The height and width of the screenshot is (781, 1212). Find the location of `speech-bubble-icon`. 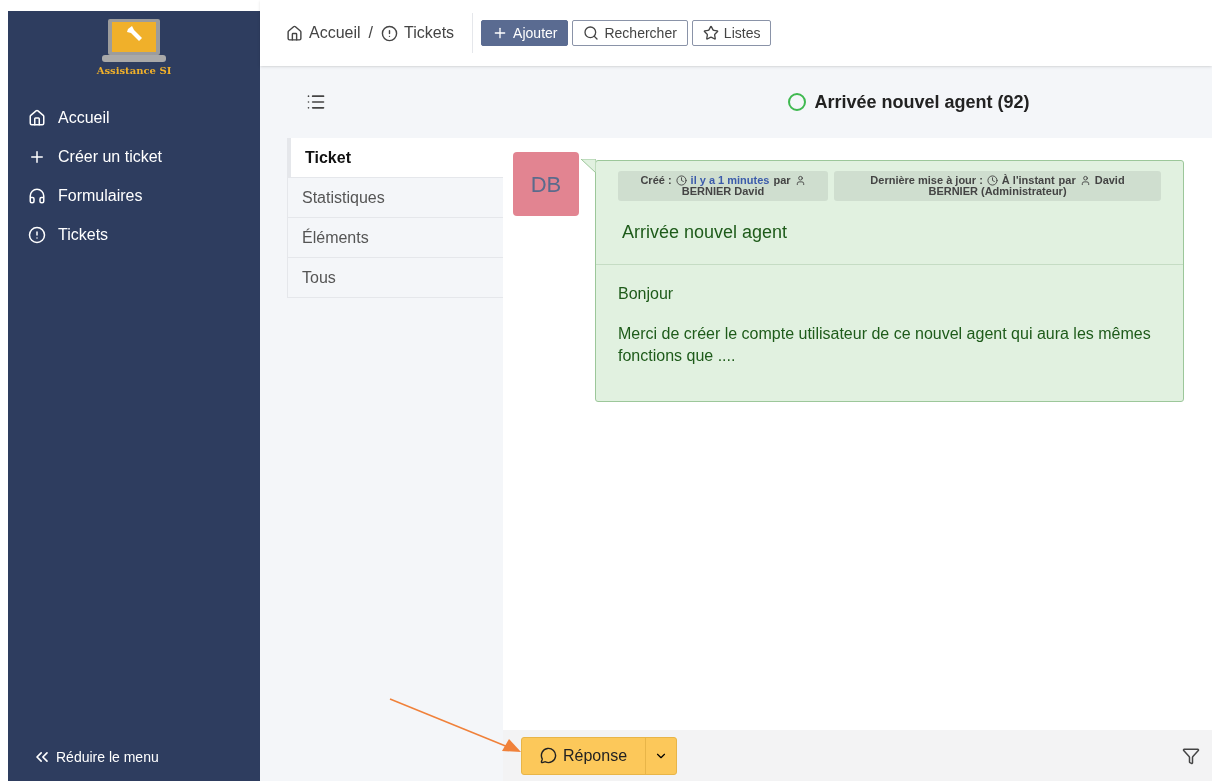

speech-bubble-icon is located at coordinates (548, 755).